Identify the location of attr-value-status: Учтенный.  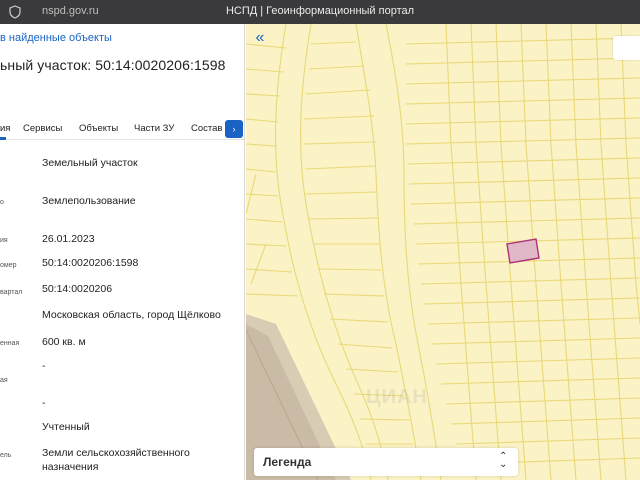
(66, 427).